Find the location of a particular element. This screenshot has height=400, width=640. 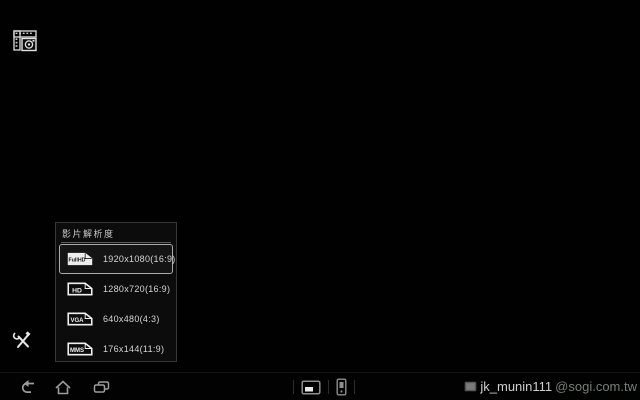

recents-button is located at coordinates (101, 387).